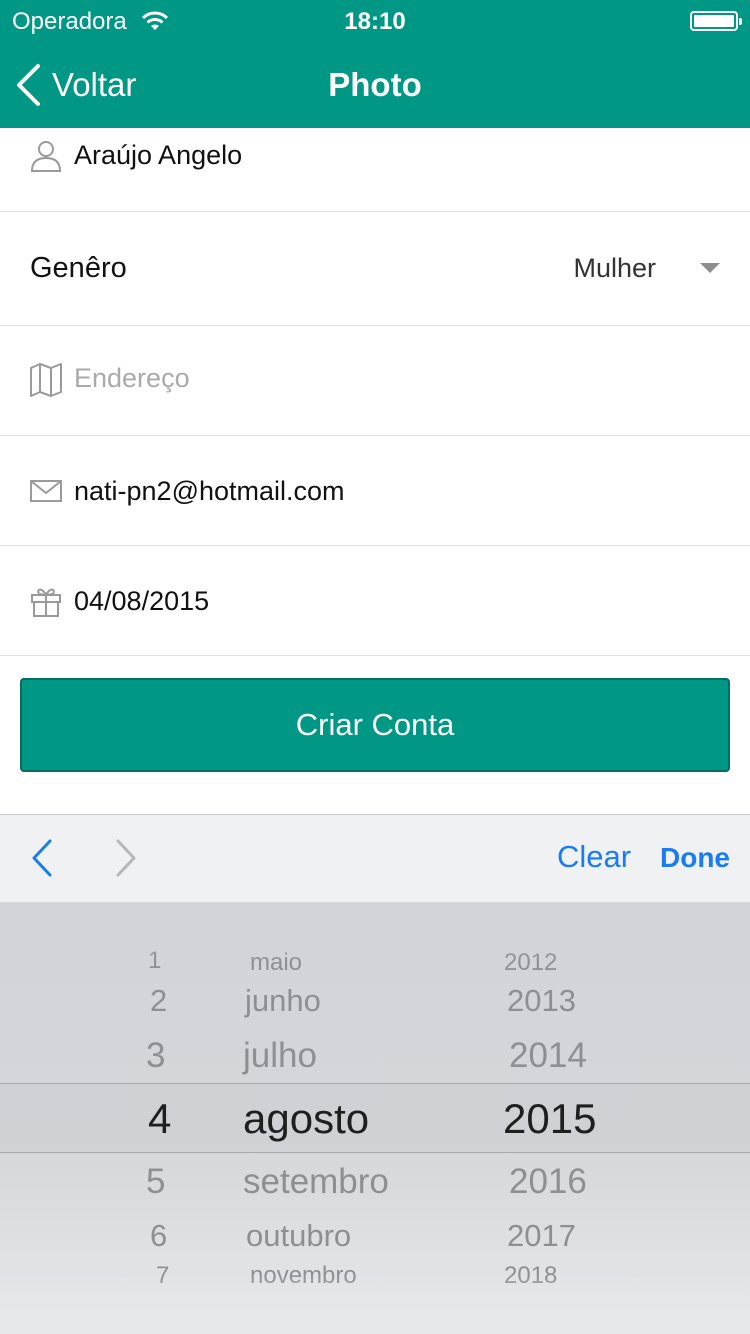 The image size is (750, 1334). What do you see at coordinates (594, 857) in the screenshot?
I see `clear-button: Clear` at bounding box center [594, 857].